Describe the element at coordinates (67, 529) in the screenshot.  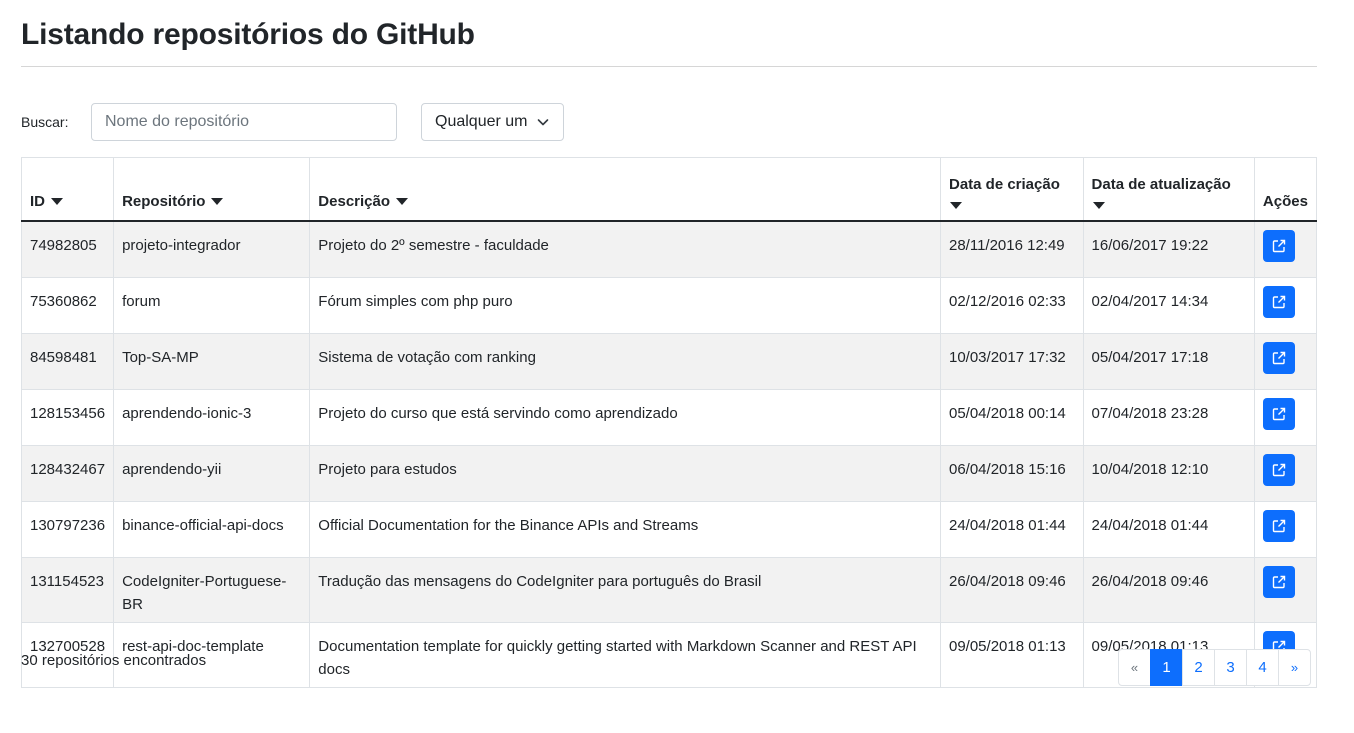
I see `cell-id: 130797236` at that location.